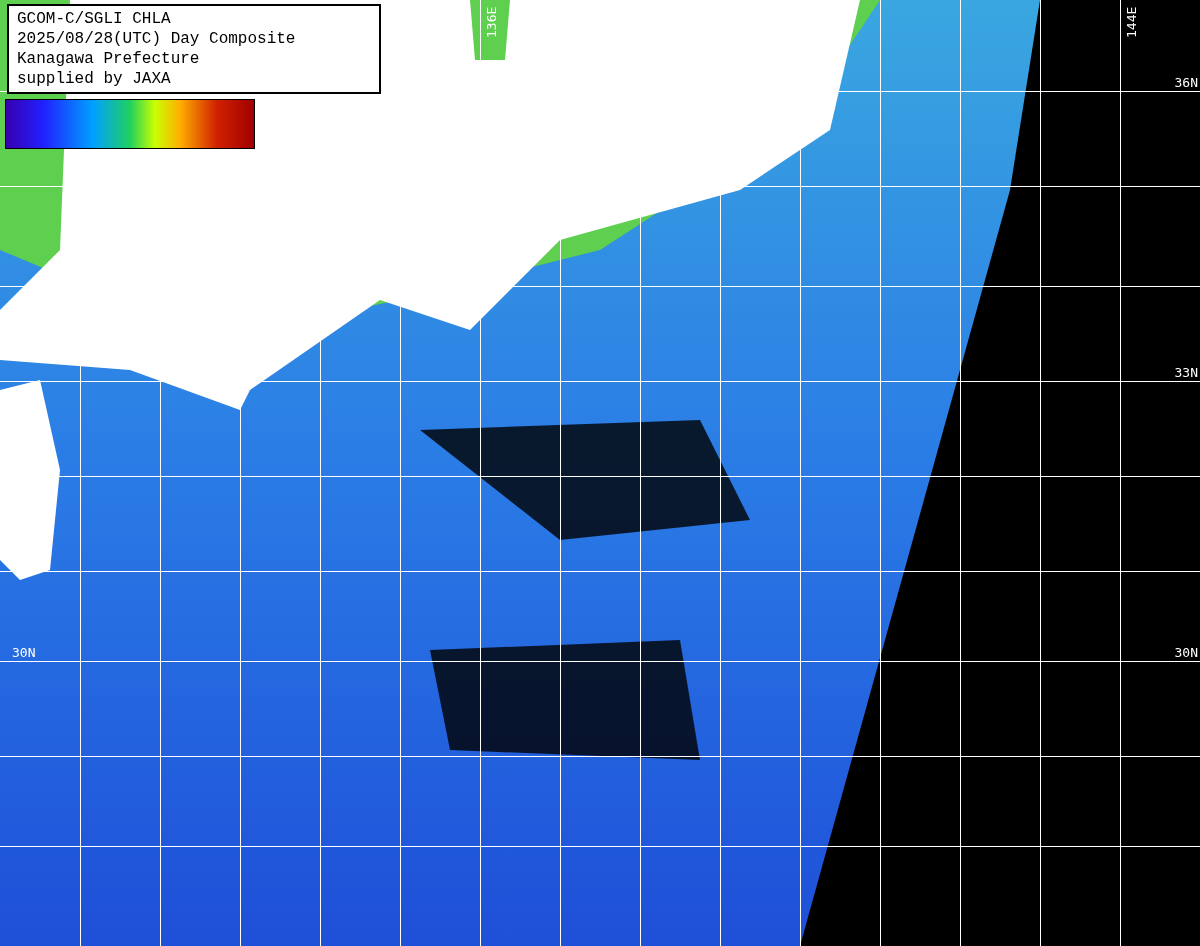 Image resolution: width=1200 pixels, height=946 pixels. What do you see at coordinates (1131, 22) in the screenshot?
I see `longitude-label: 144E` at bounding box center [1131, 22].